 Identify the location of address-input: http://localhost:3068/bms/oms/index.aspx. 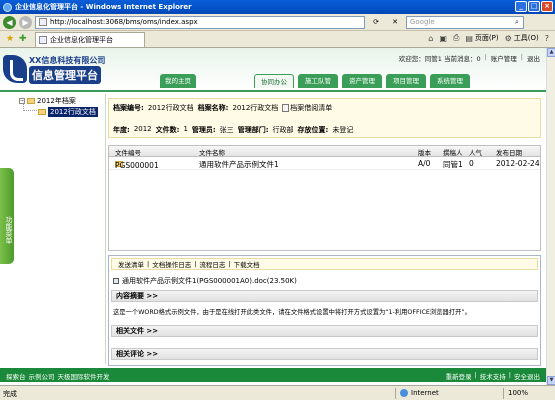
(200, 22).